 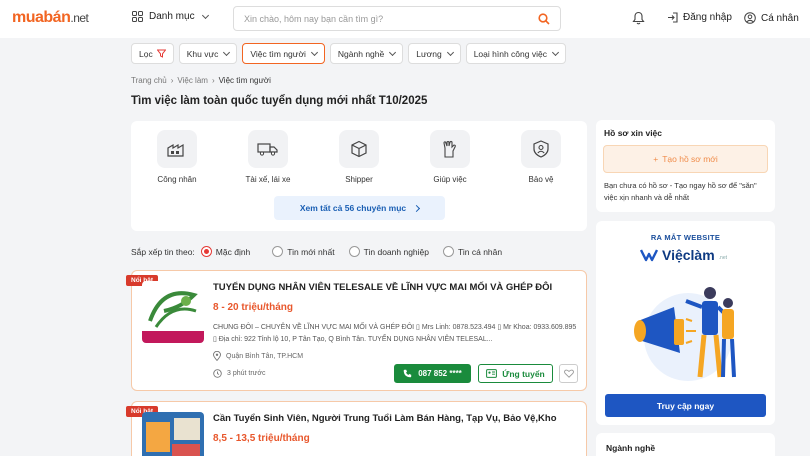 What do you see at coordinates (161, 53) in the screenshot?
I see `filter-icon` at bounding box center [161, 53].